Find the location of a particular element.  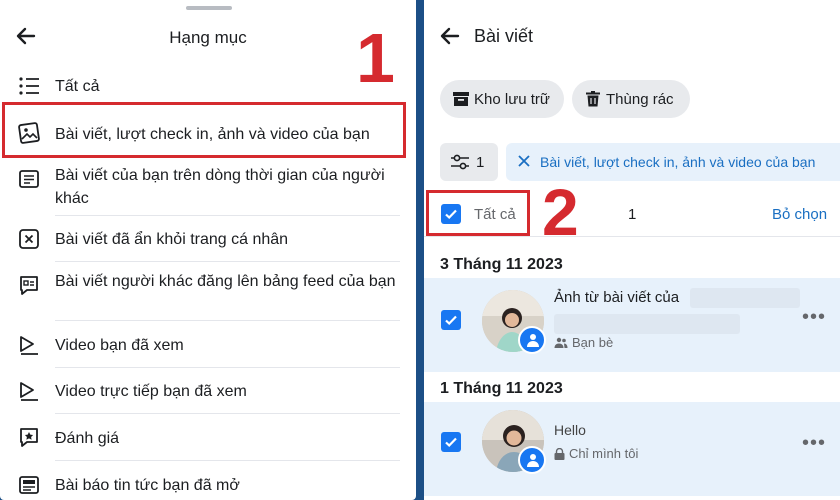

page-title: Hạng mục is located at coordinates (208, 37).